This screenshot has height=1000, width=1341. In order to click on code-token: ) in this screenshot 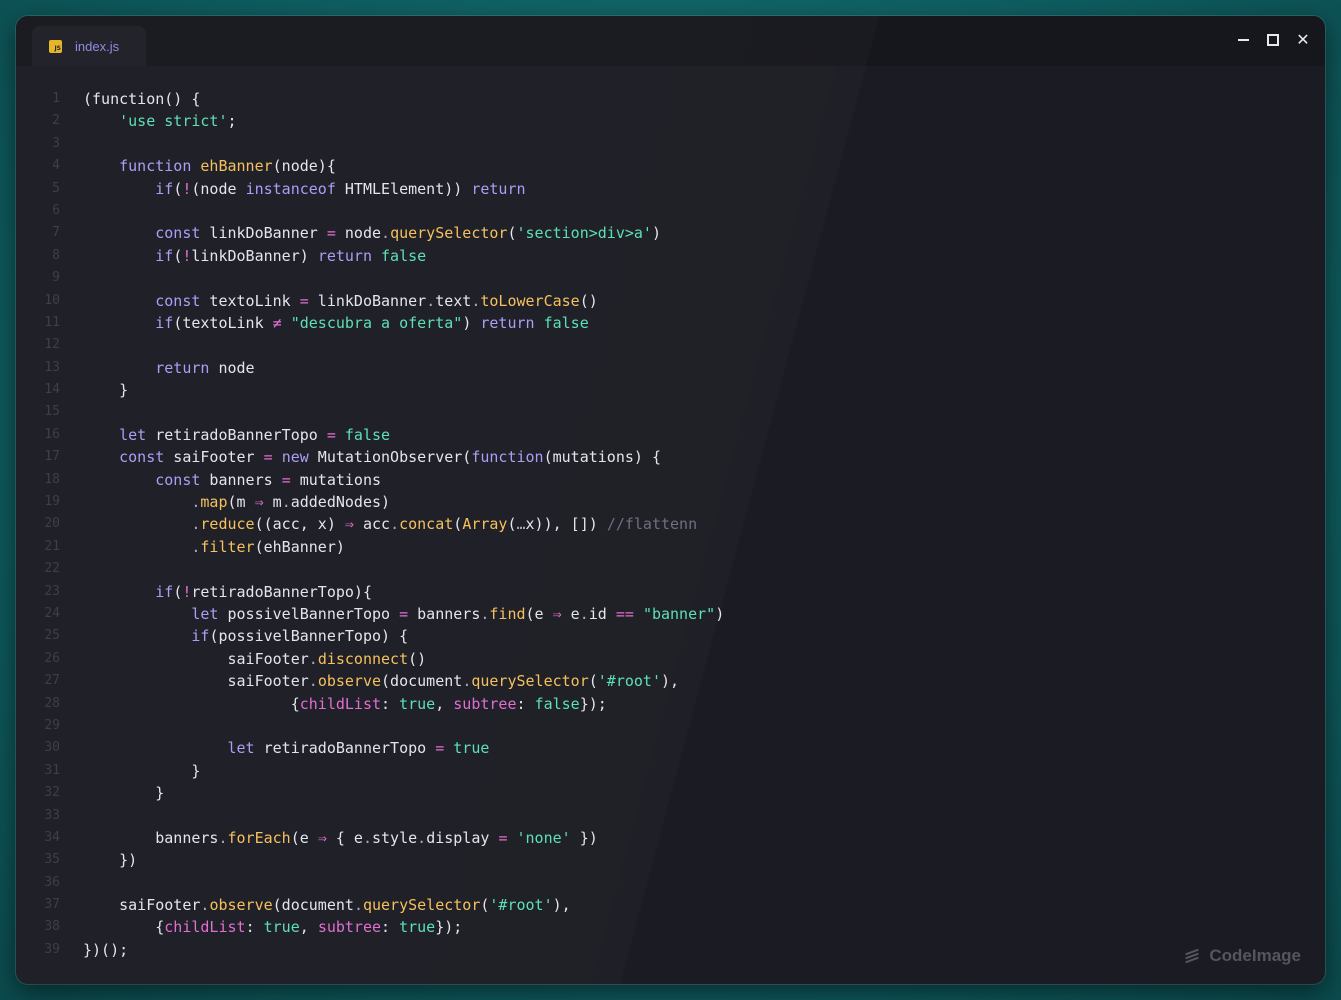, I will do `click(656, 233)`.